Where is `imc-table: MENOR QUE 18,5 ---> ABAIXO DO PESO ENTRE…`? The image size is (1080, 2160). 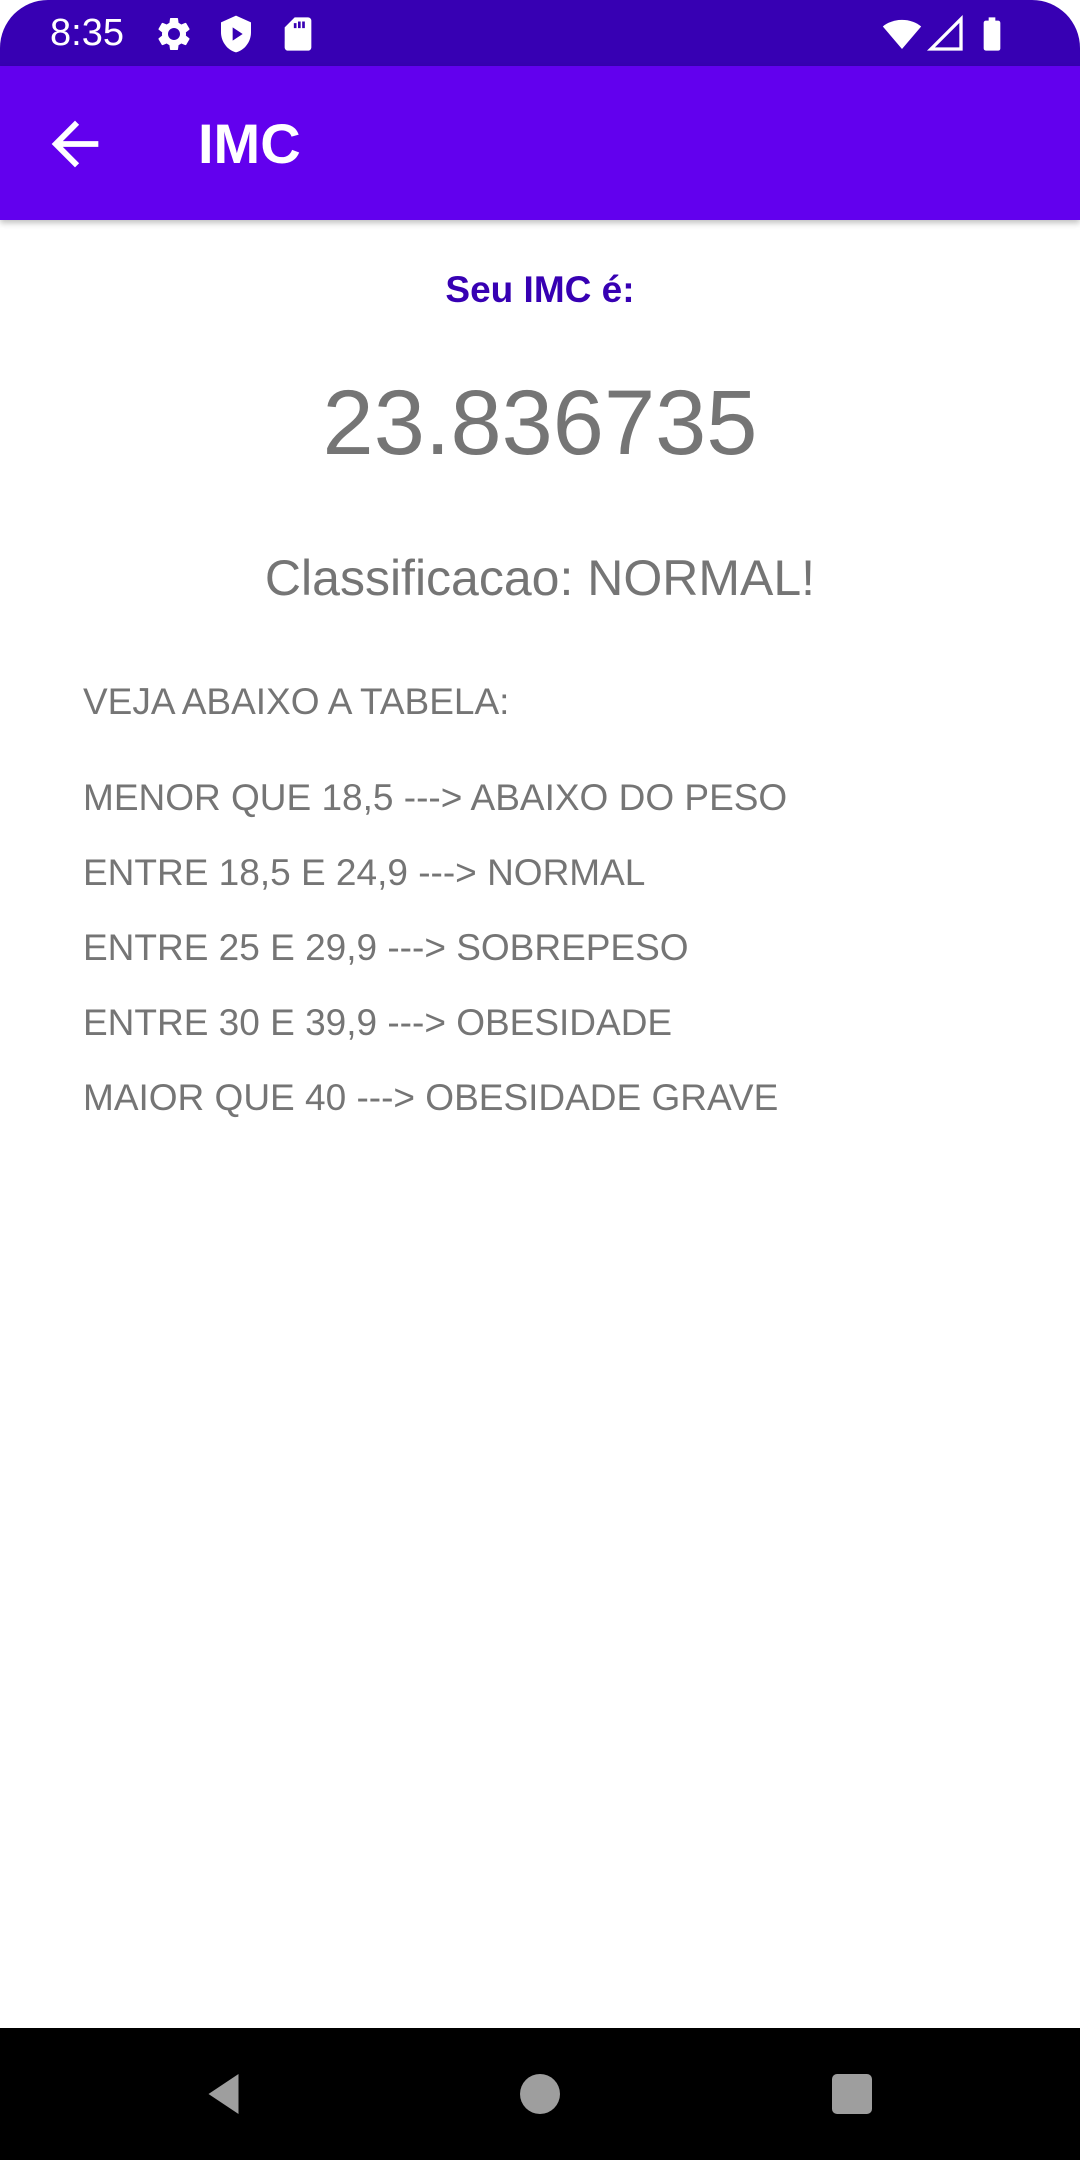 imc-table: MENOR QUE 18,5 ---> ABAIXO DO PESO ENTRE… is located at coordinates (435, 963).